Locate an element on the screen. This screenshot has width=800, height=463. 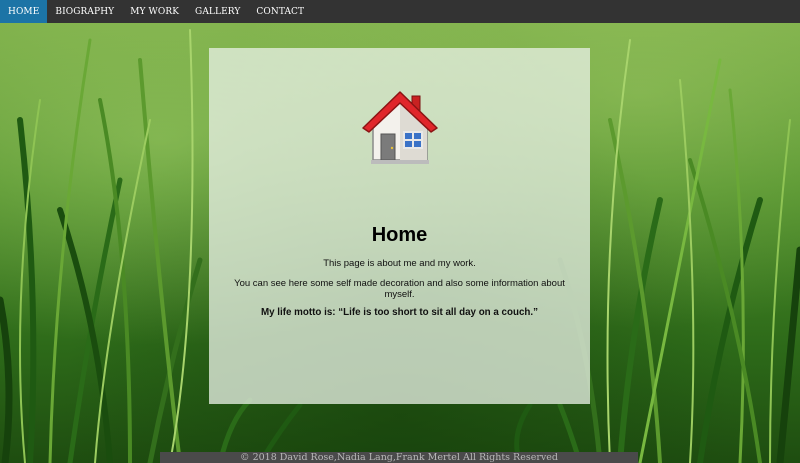
top-navigation: HOME BIOGRAPHY MY WORK GALLERY CONTACT is located at coordinates (400, 11).